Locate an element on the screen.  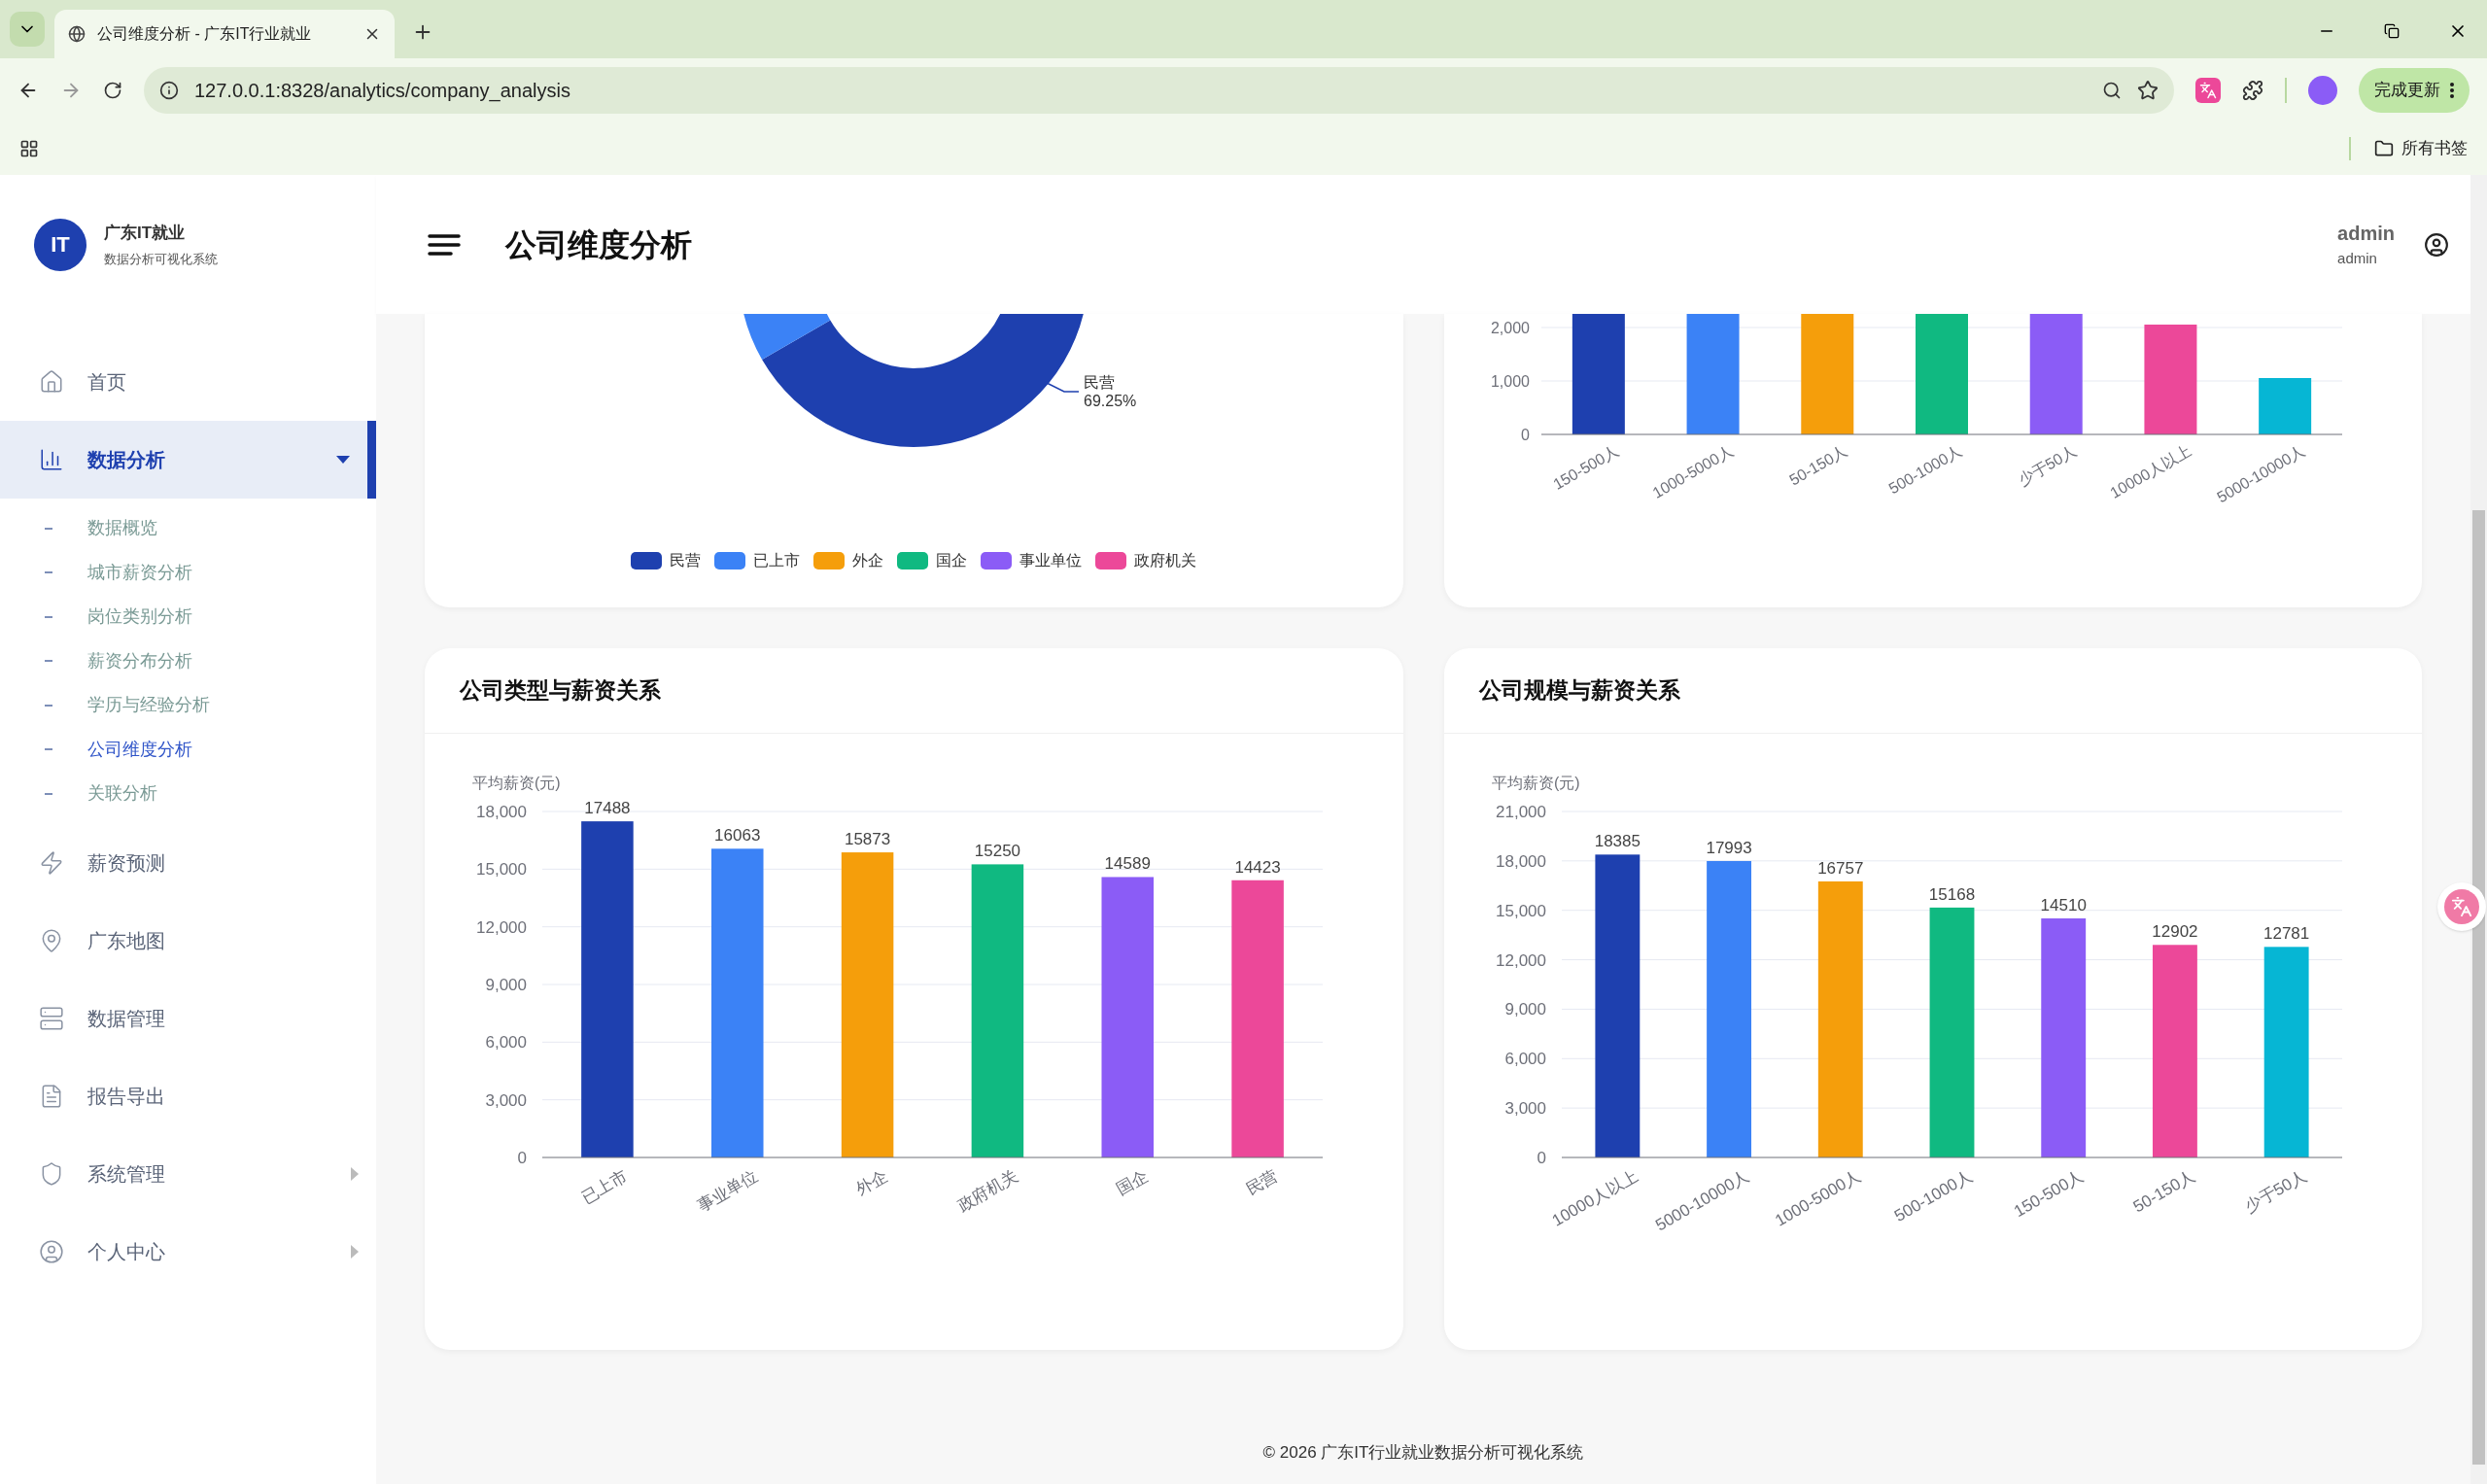
data-label: 14423 is located at coordinates (1257, 867).